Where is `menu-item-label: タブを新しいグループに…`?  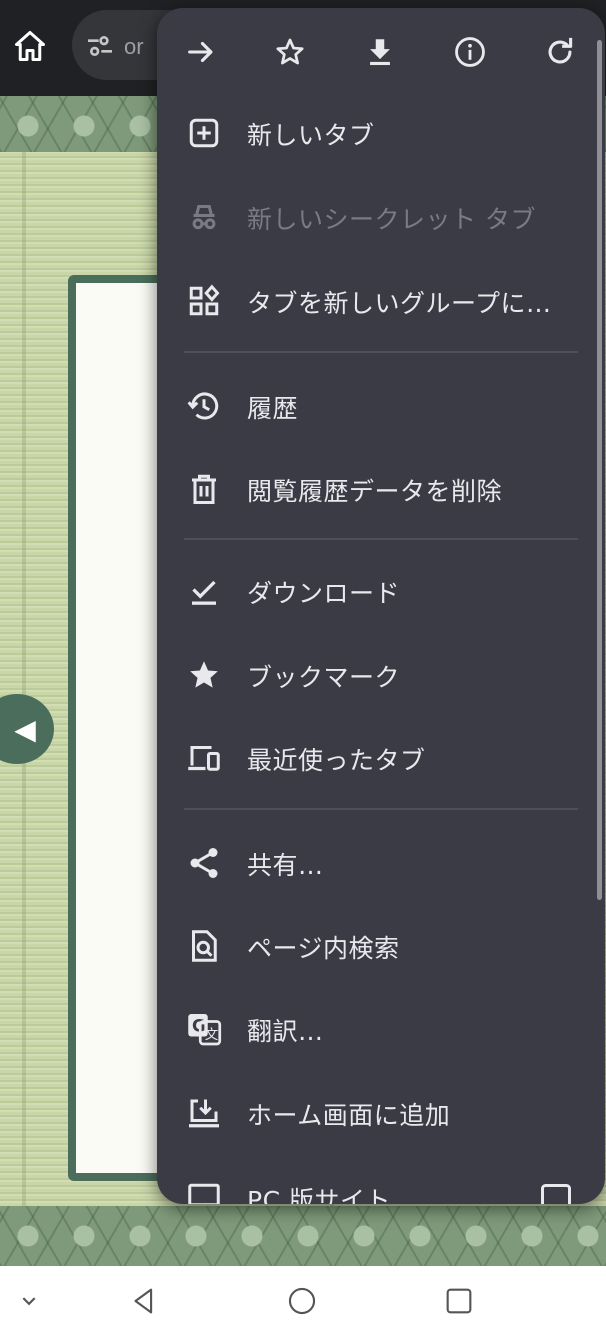
menu-item-label: タブを新しいグループに… is located at coordinates (399, 303).